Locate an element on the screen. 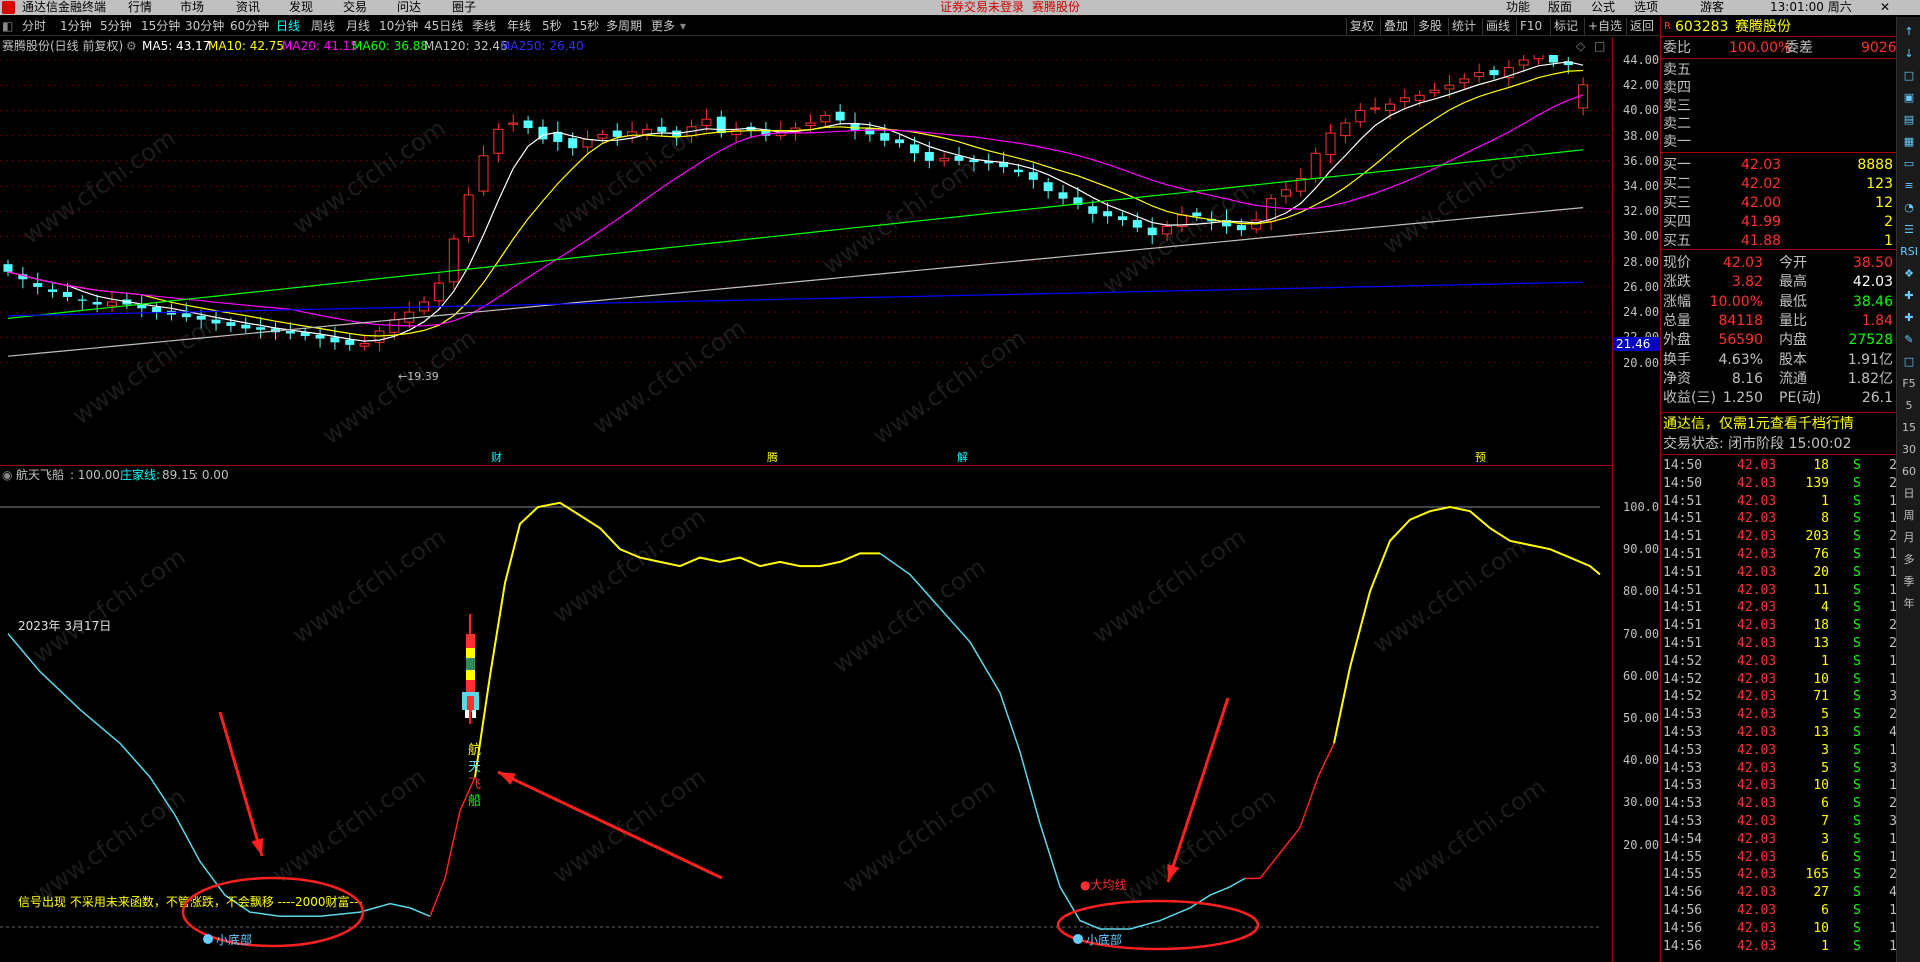  buy-level-row: 买二 42.02 123 is located at coordinates (1779, 184).